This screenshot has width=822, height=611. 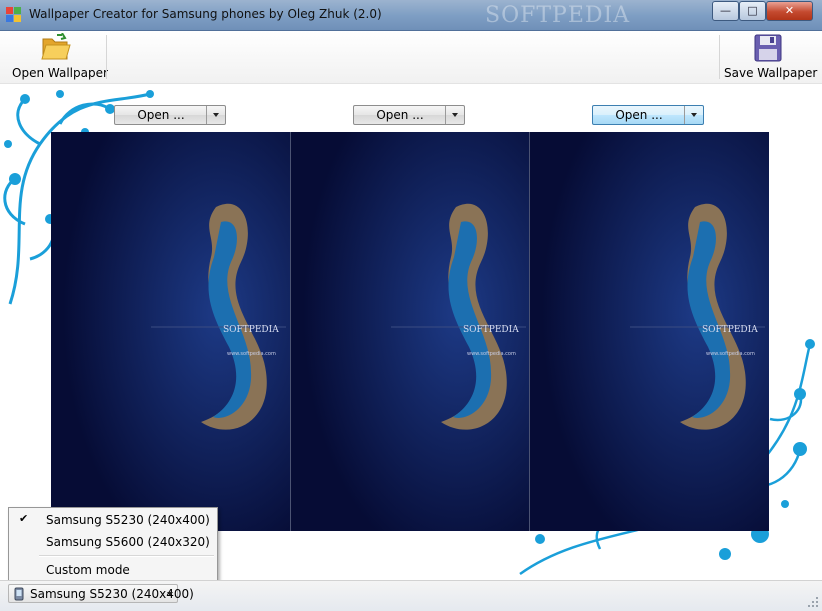 What do you see at coordinates (128, 542) in the screenshot?
I see `menu-item-label: Samsung S5600 (240x320)` at bounding box center [128, 542].